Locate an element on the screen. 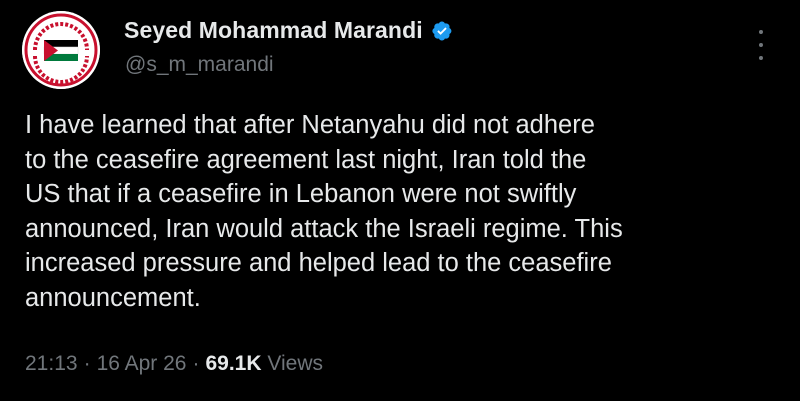  tweet-date: 16 Apr 26 is located at coordinates (142, 364).